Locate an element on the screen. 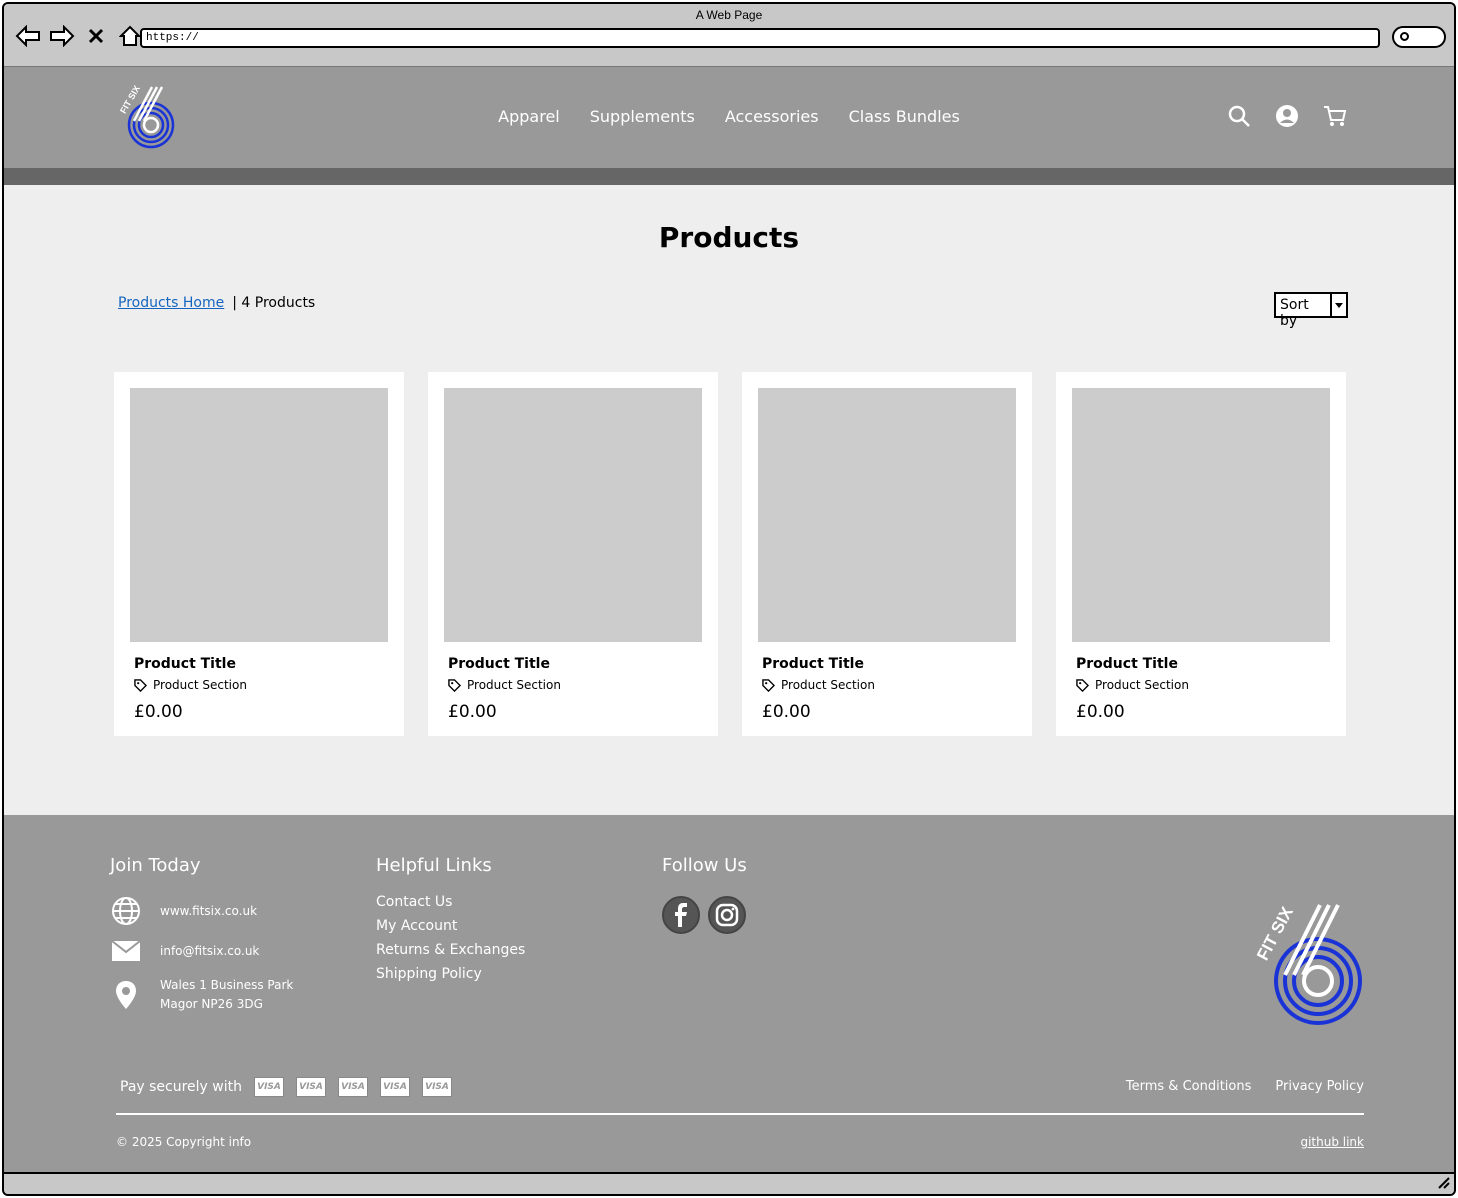 The width and height of the screenshot is (1458, 1198). url-input: https:// is located at coordinates (760, 38).